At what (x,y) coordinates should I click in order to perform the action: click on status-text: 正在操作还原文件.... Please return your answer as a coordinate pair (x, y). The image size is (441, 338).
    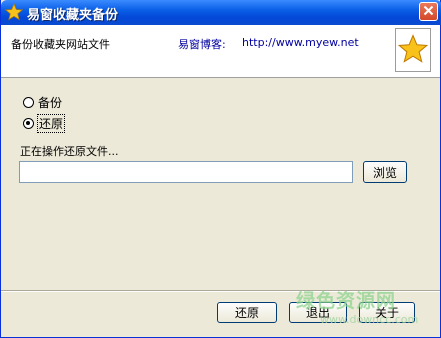
    Looking at the image, I should click on (69, 151).